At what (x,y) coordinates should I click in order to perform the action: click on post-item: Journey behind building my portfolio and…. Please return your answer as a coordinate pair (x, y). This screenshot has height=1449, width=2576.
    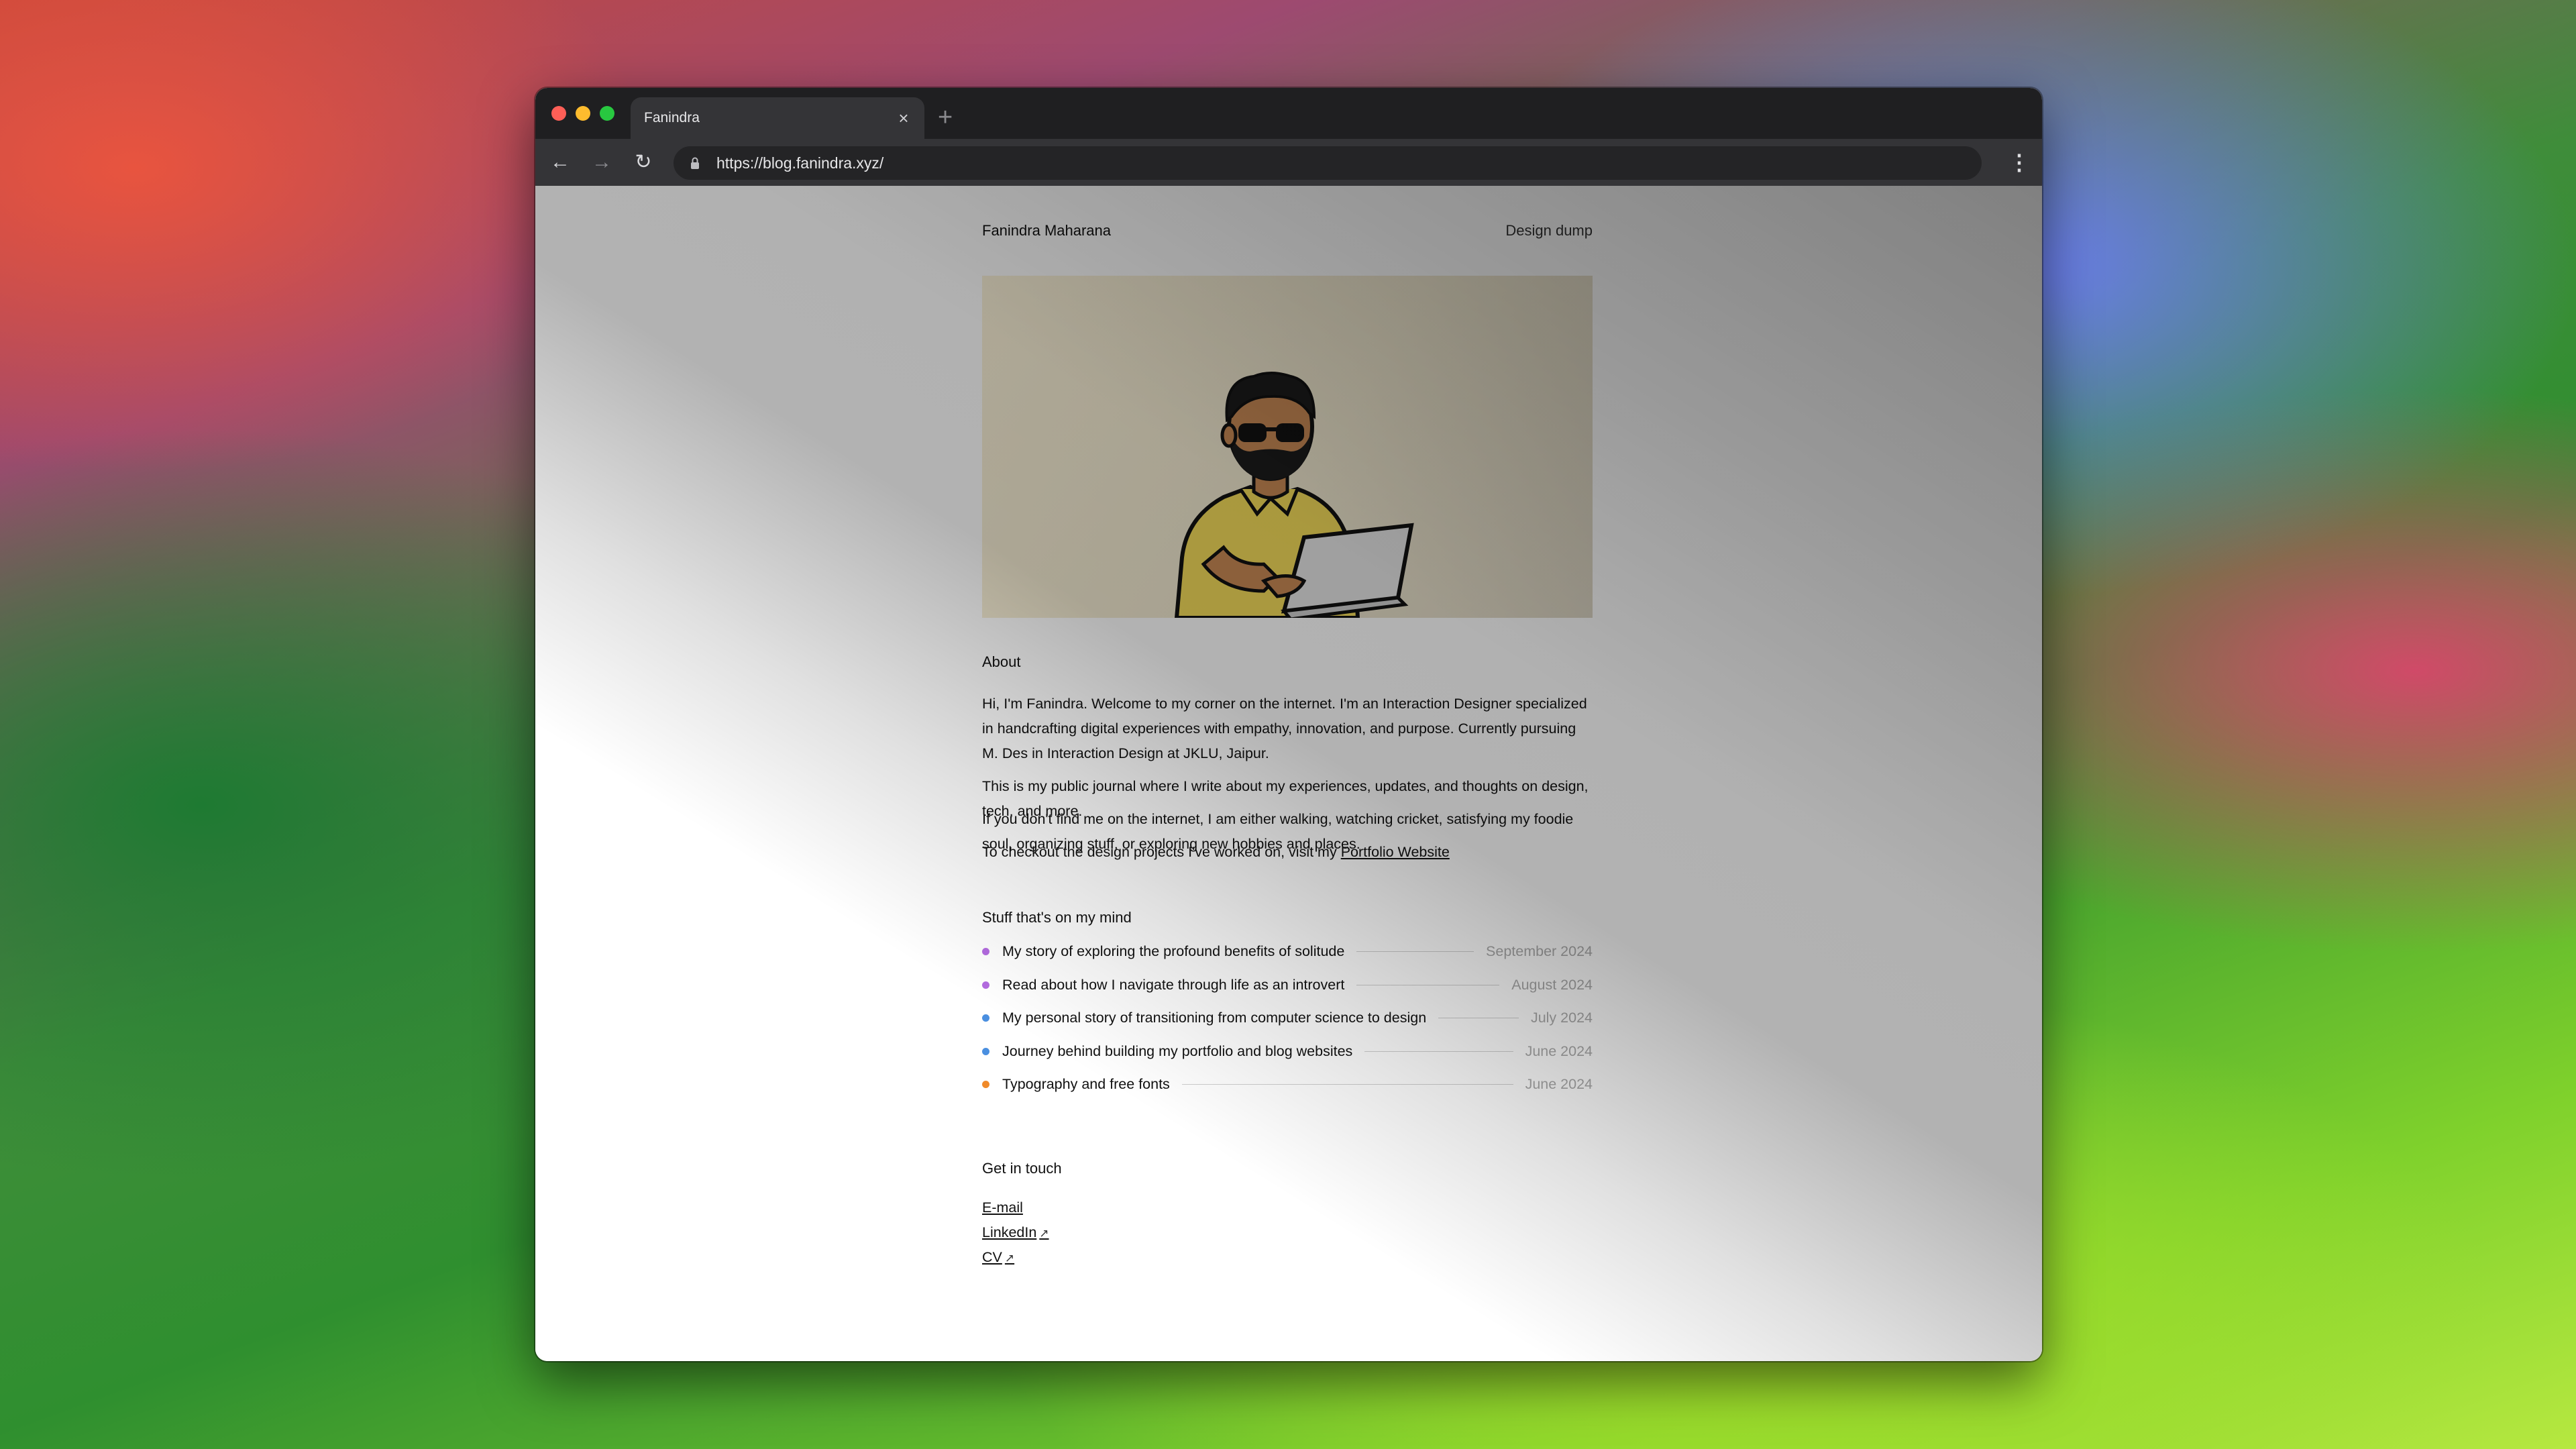
    Looking at the image, I should click on (1287, 1052).